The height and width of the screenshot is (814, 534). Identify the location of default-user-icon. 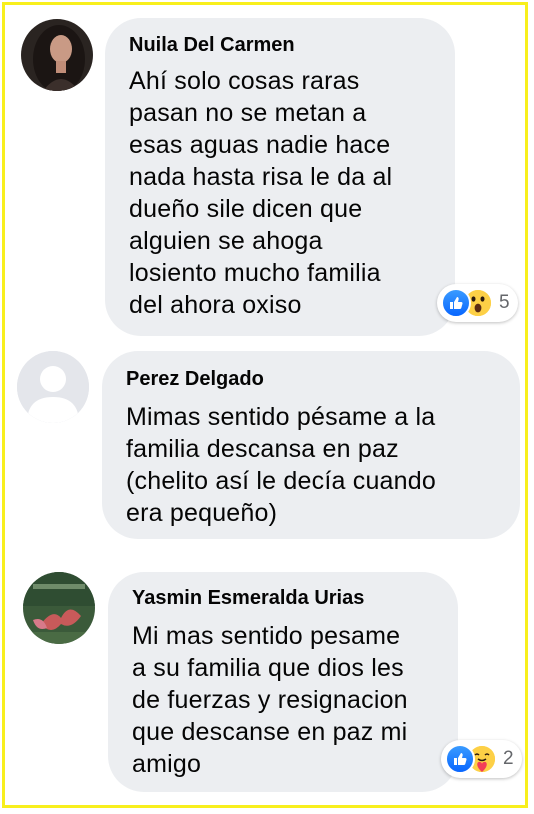
(53, 387).